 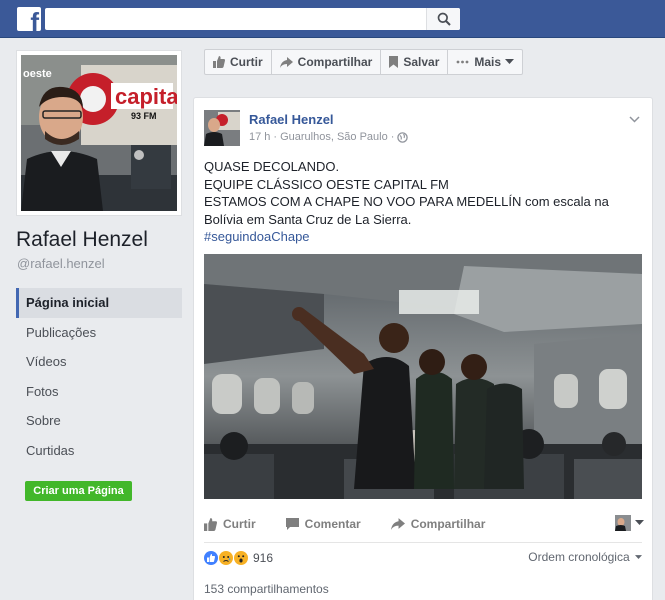 I want to click on profile-photo: capita 93 FM oeste, so click(x=99, y=133).